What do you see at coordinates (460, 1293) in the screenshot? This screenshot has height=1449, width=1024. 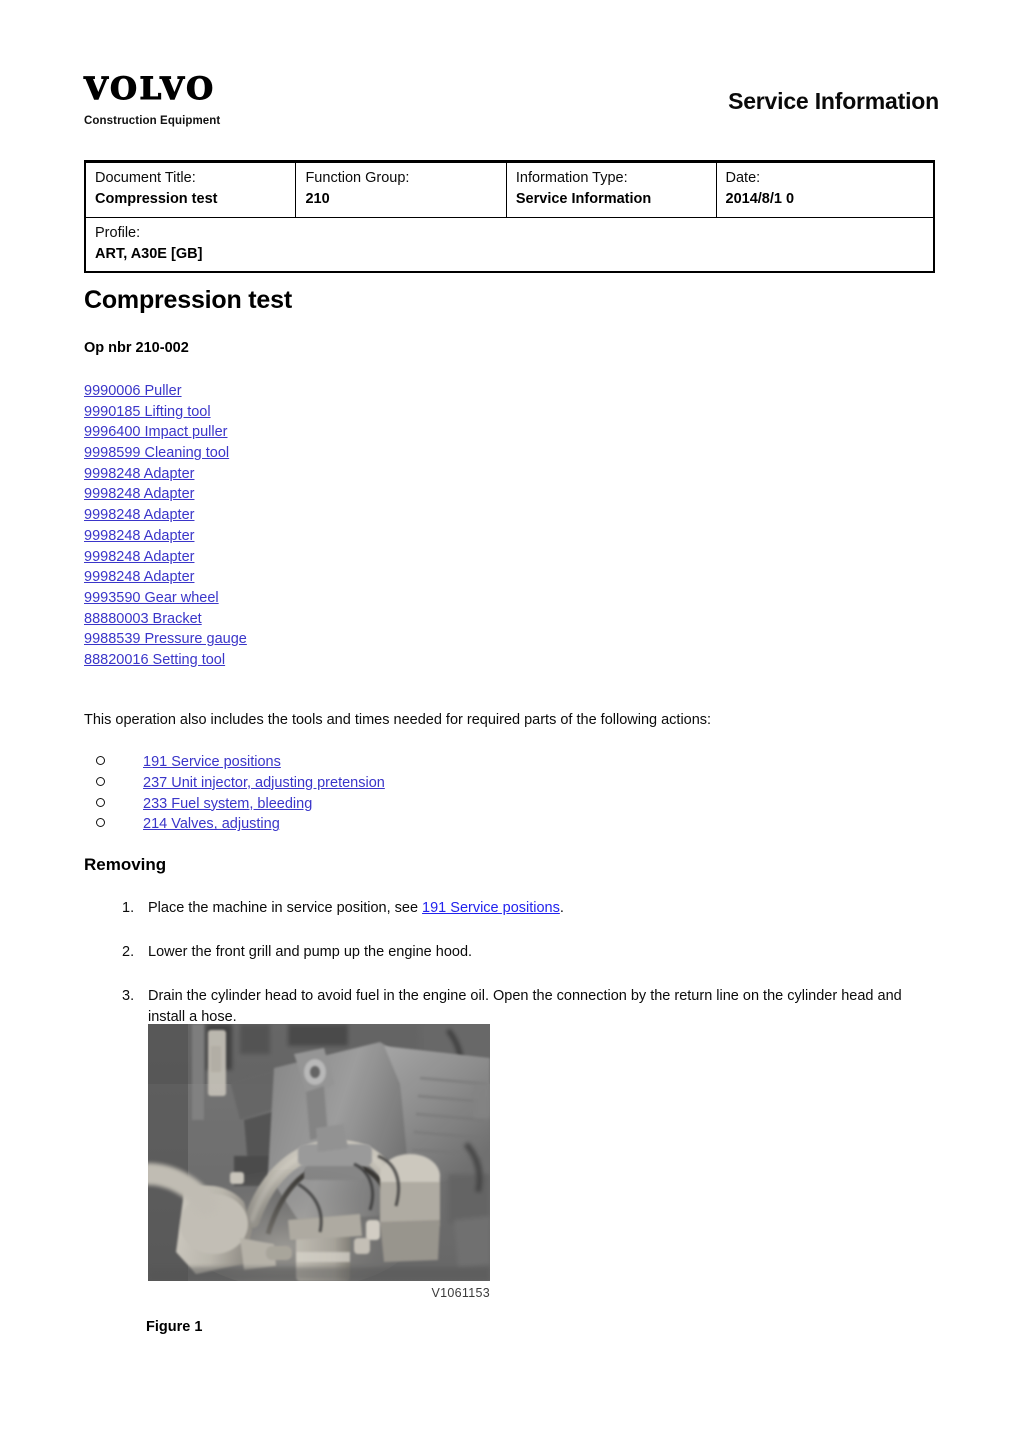 I see `figure-image-code: V1061153` at bounding box center [460, 1293].